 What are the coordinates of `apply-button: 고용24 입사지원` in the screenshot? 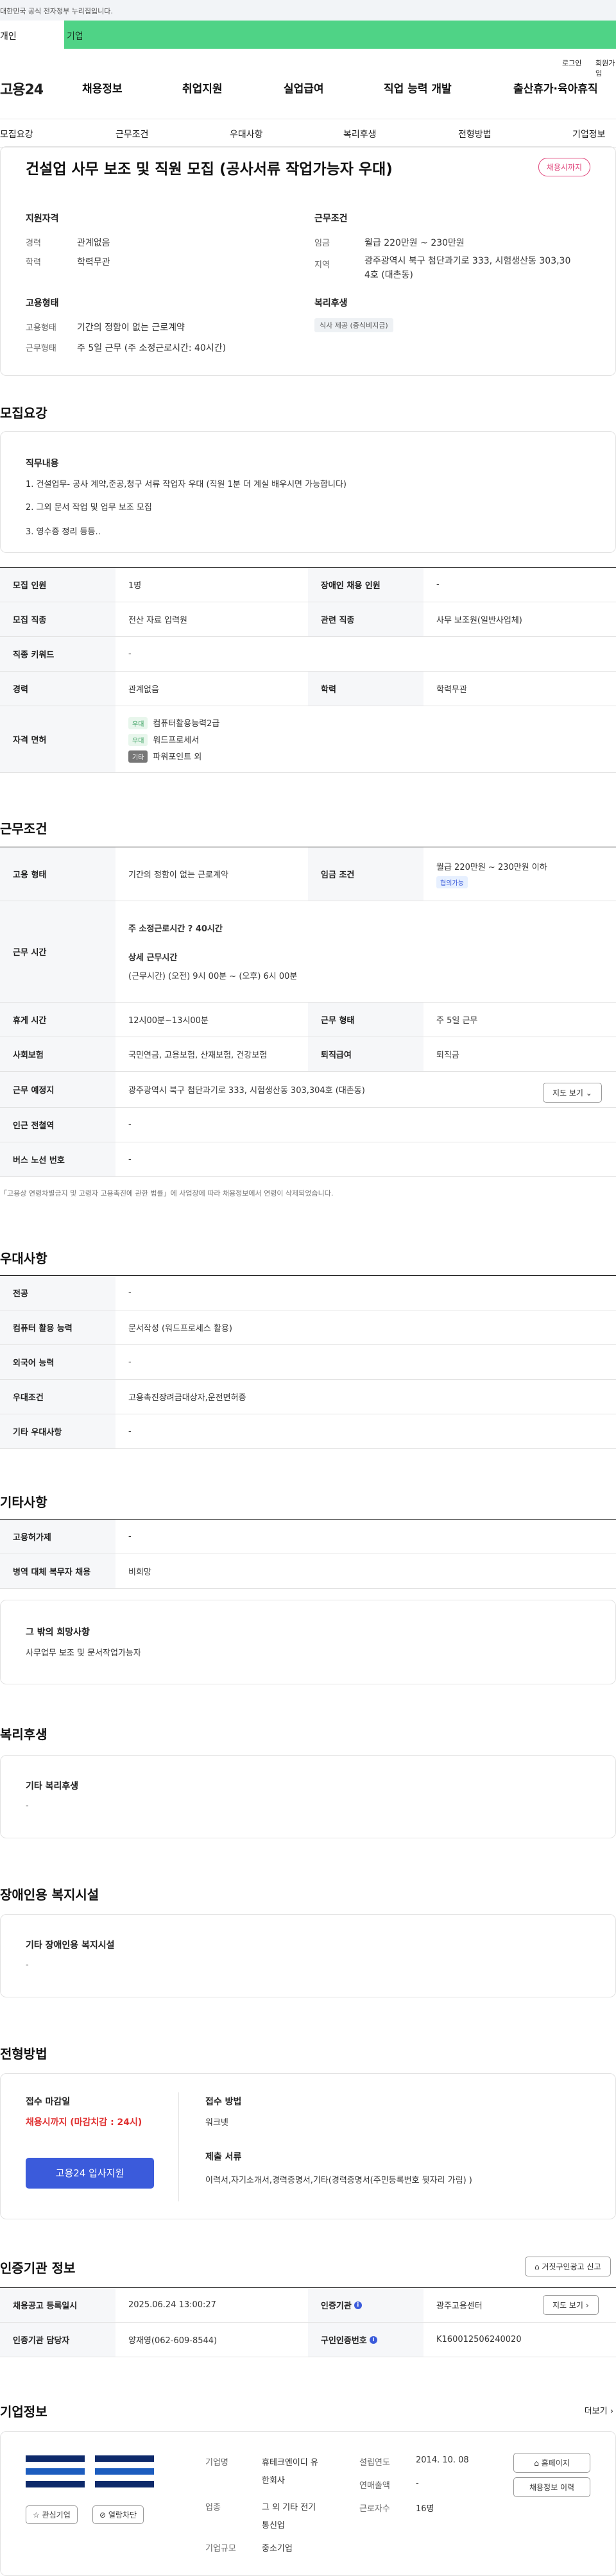 It's located at (90, 2173).